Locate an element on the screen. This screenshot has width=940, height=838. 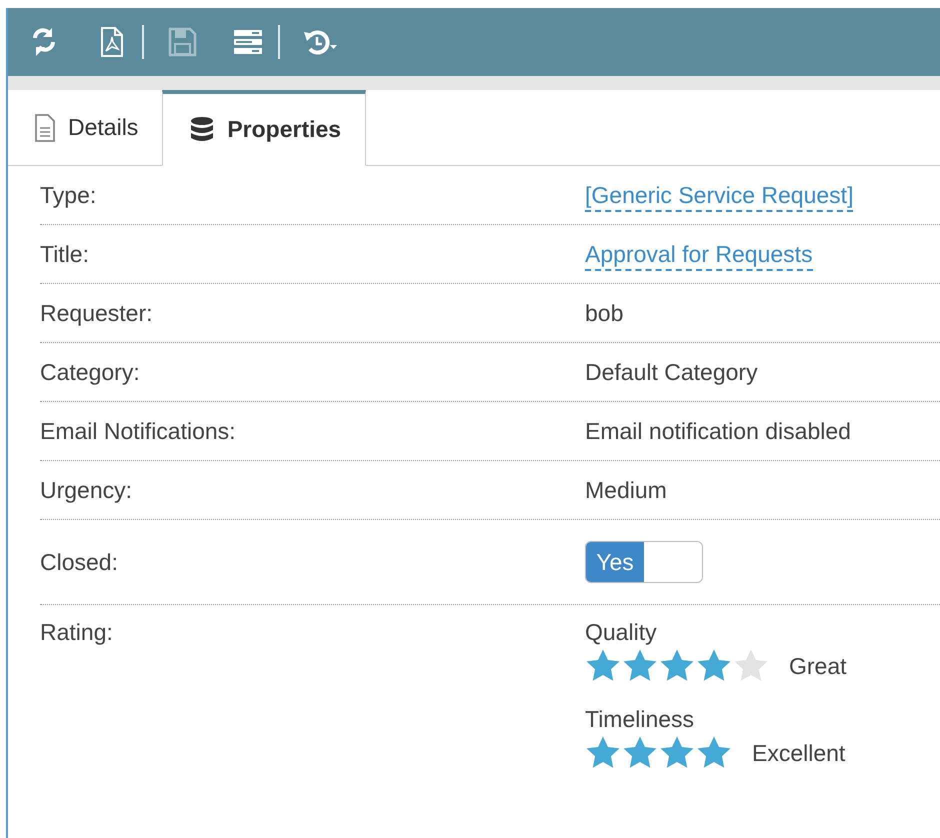
property-label: Email Notifications: is located at coordinates (138, 431).